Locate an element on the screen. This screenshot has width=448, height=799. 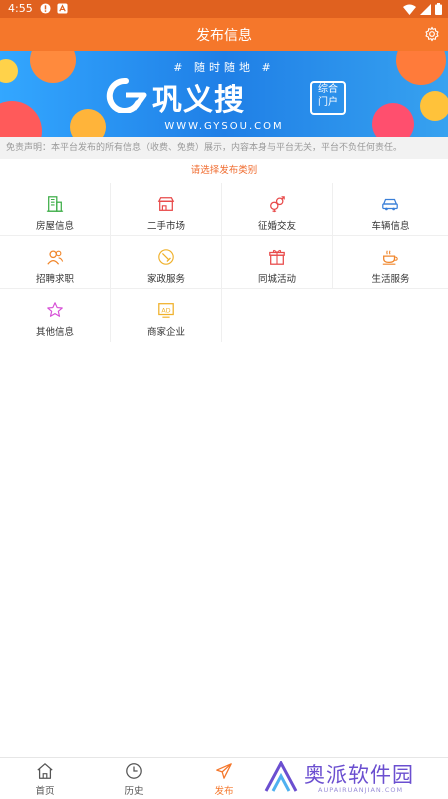
status-right-icons is located at coordinates (422, 9).